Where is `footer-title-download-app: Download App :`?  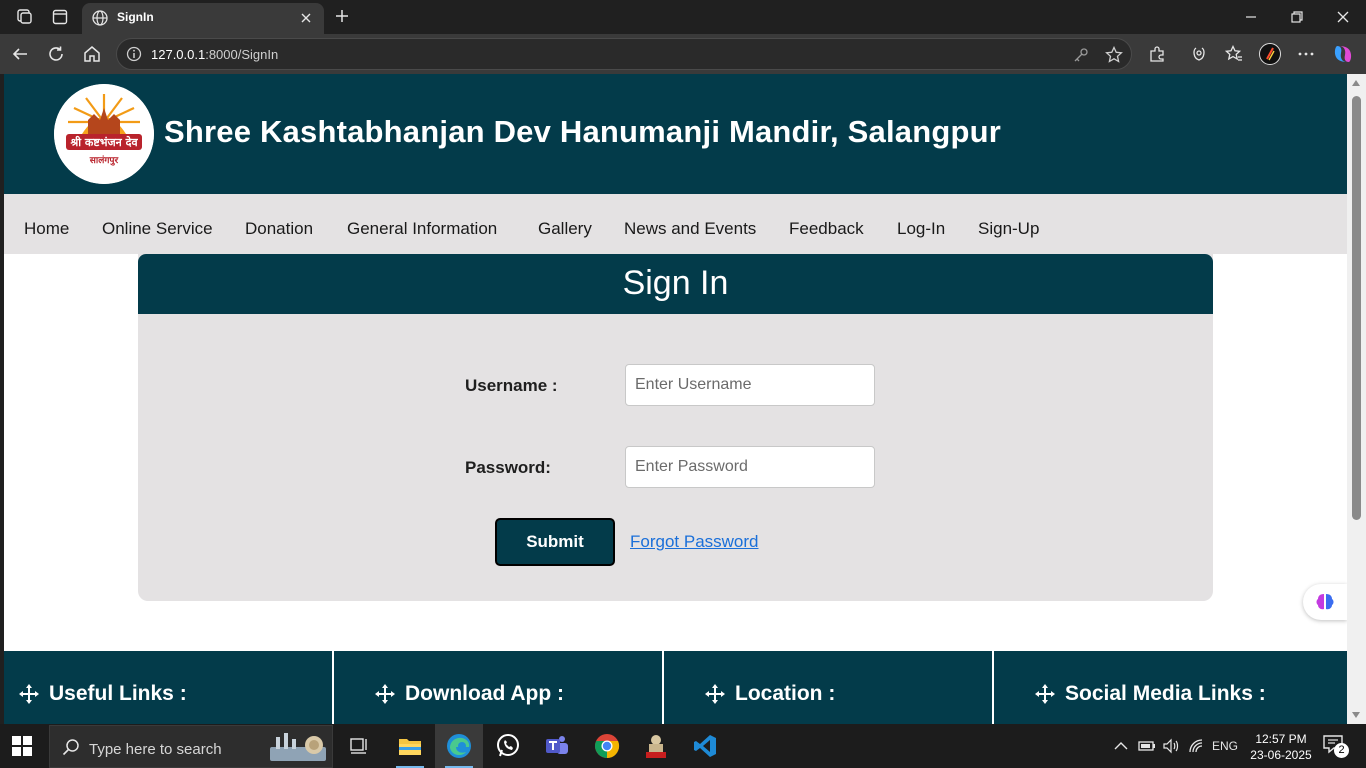 footer-title-download-app: Download App : is located at coordinates (485, 693).